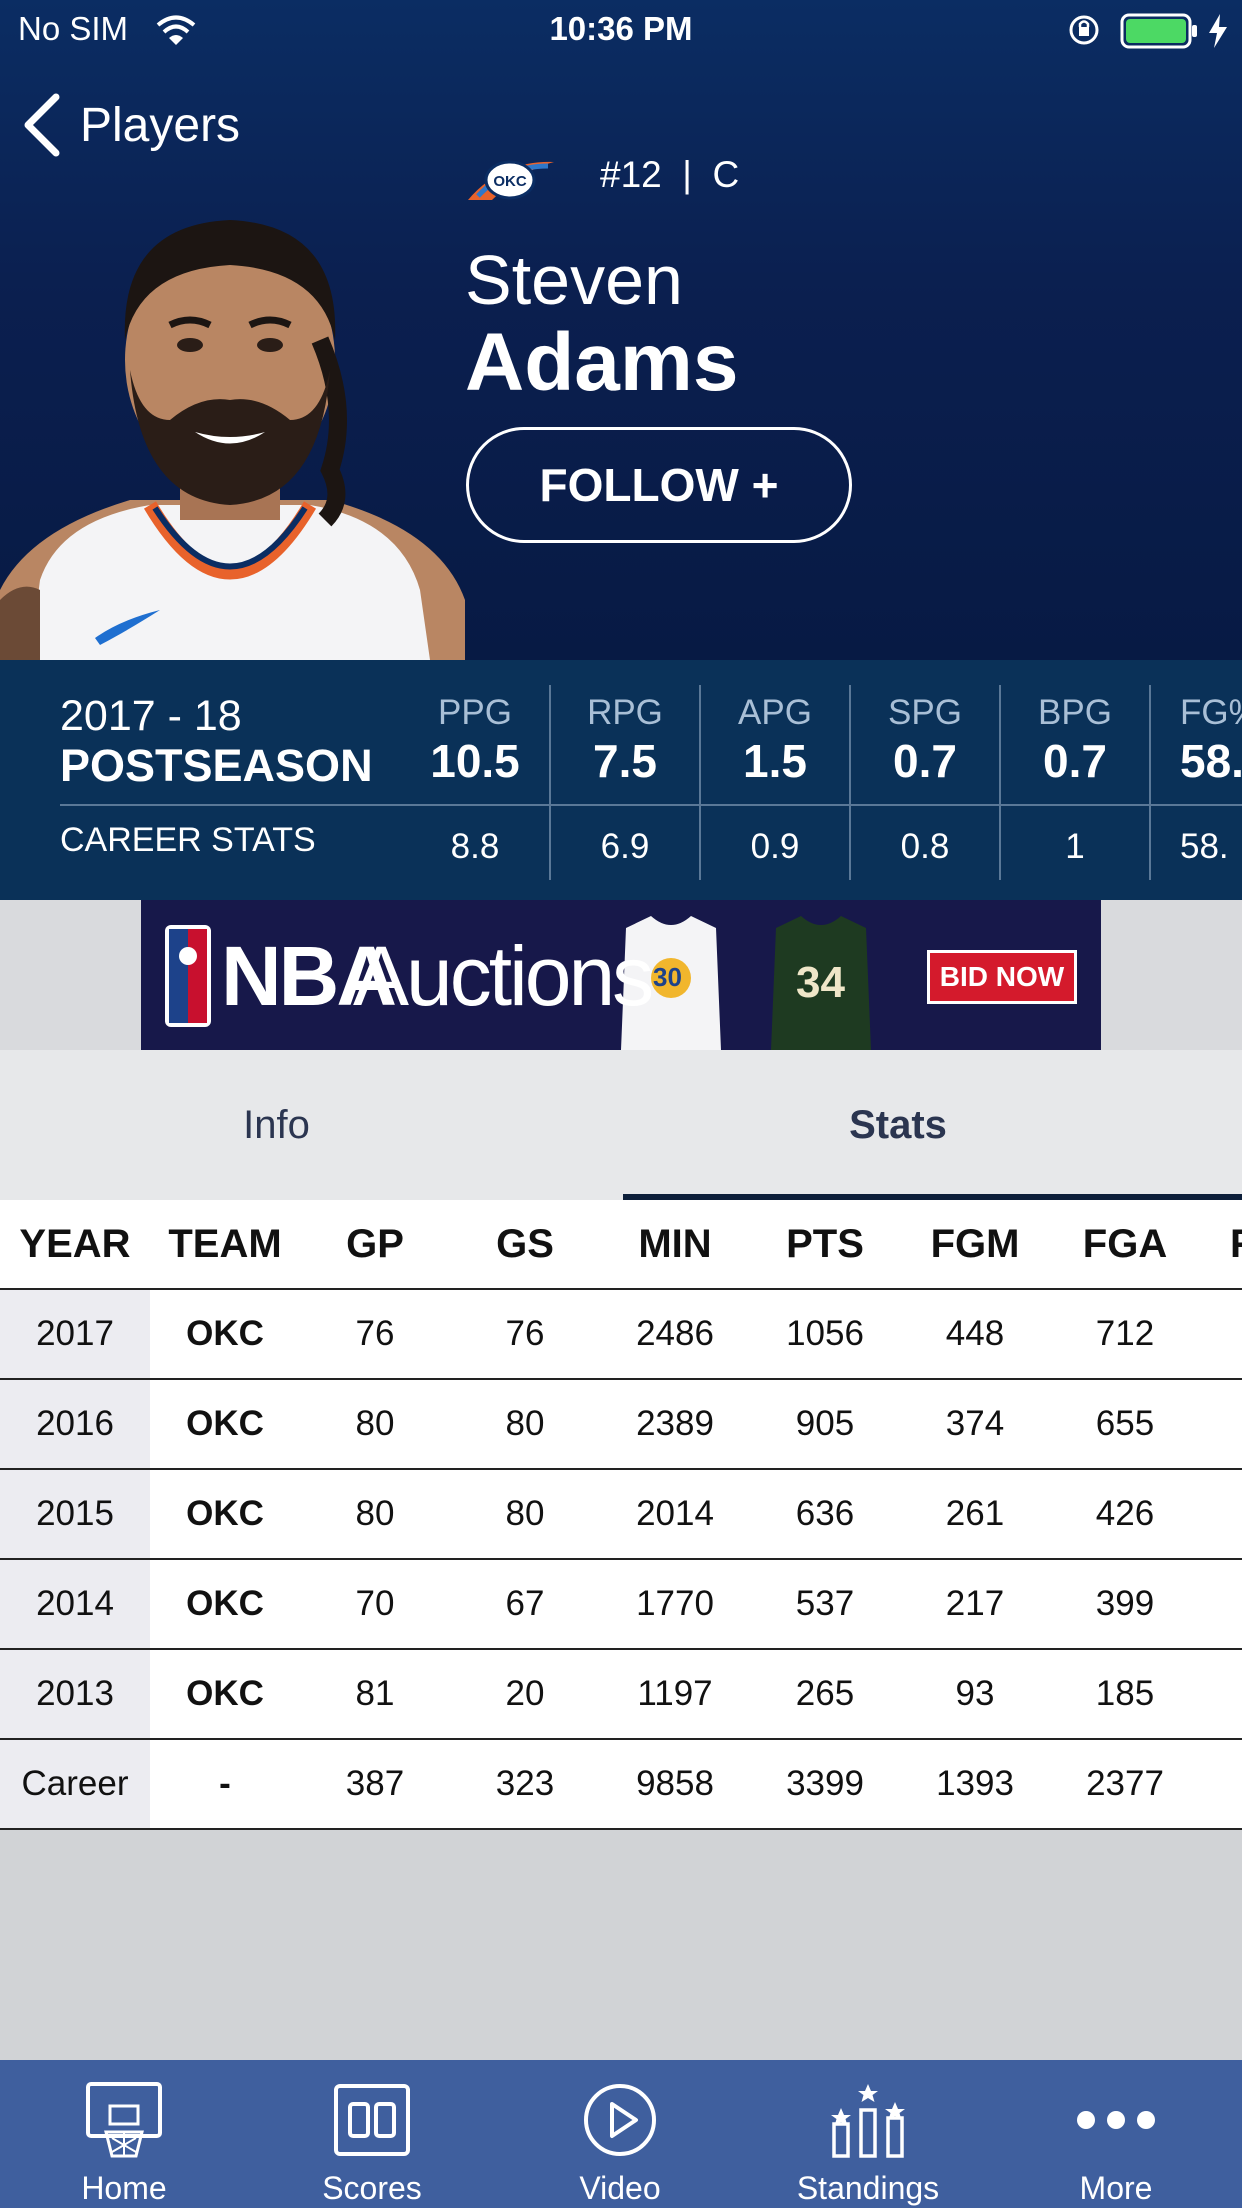 This screenshot has width=1242, height=2208. Describe the element at coordinates (625, 846) in the screenshot. I see `career-value: 6.9` at that location.